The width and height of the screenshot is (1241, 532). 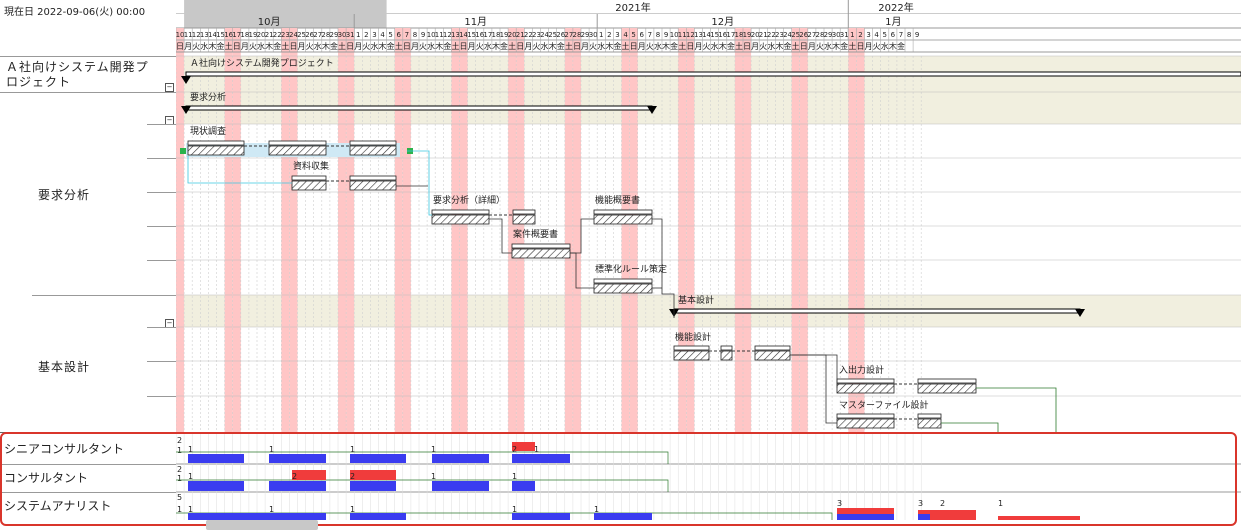 I want to click on horizontal-scrollbar-thumb, so click(x=262, y=525).